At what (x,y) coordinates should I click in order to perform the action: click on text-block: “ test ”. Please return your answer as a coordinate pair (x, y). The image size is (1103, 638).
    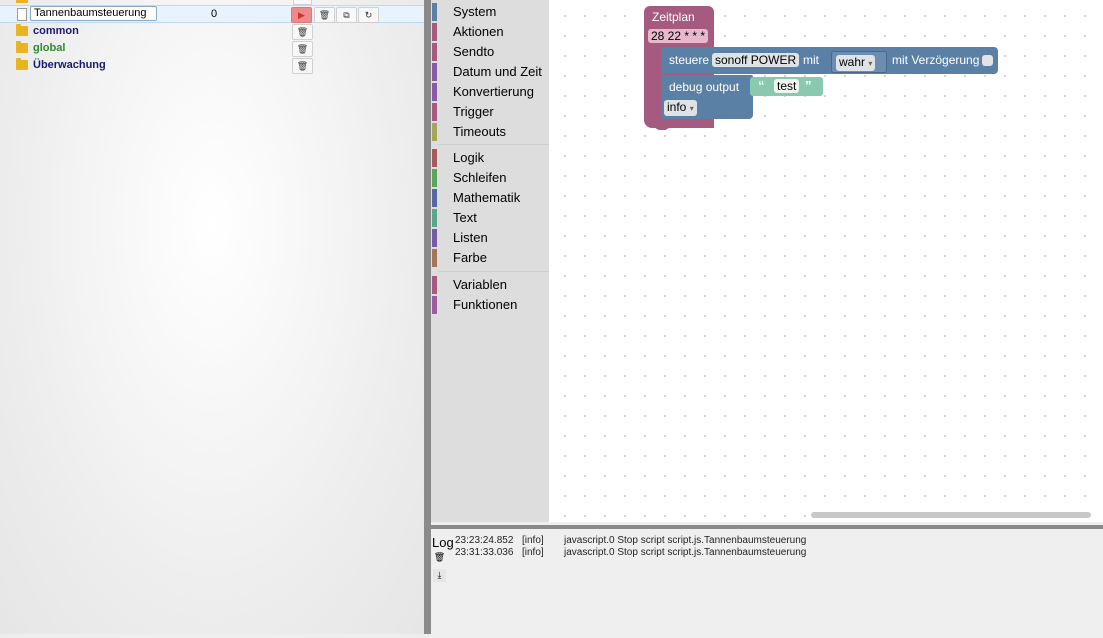
    Looking at the image, I should click on (786, 86).